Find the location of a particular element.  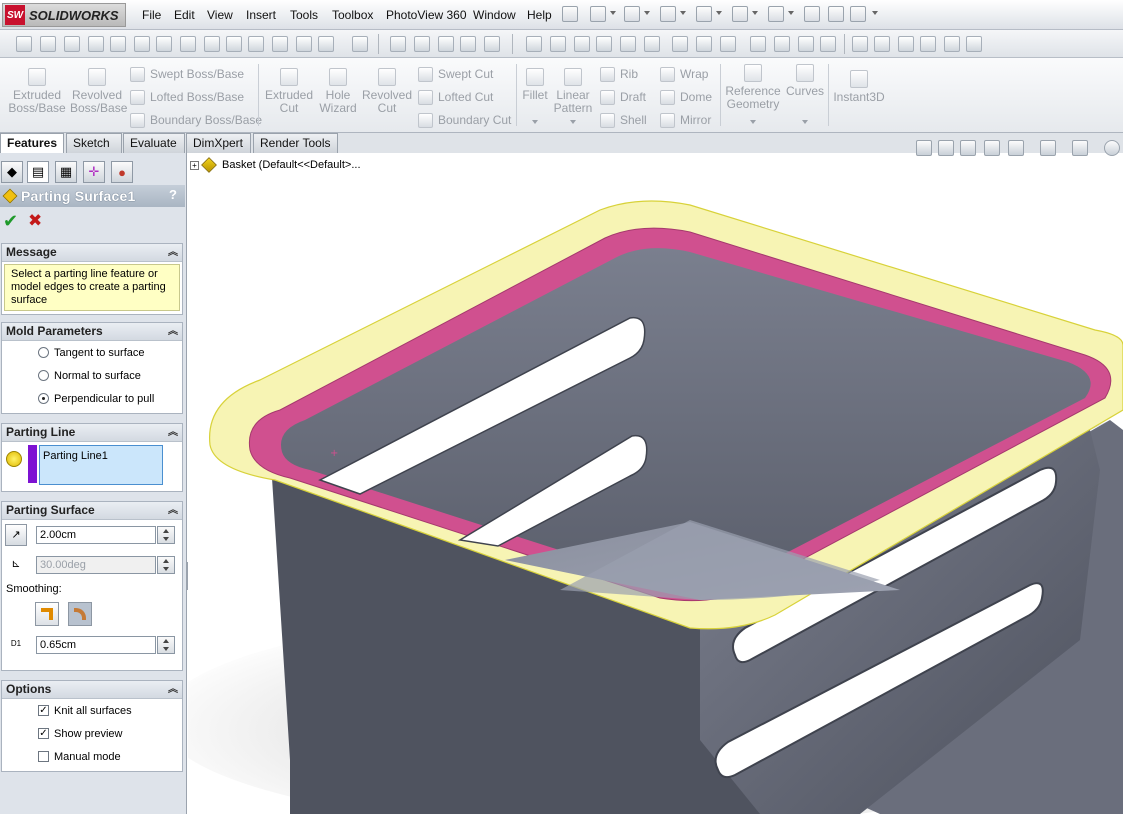

distance-input: 2.00cm is located at coordinates (96, 535).